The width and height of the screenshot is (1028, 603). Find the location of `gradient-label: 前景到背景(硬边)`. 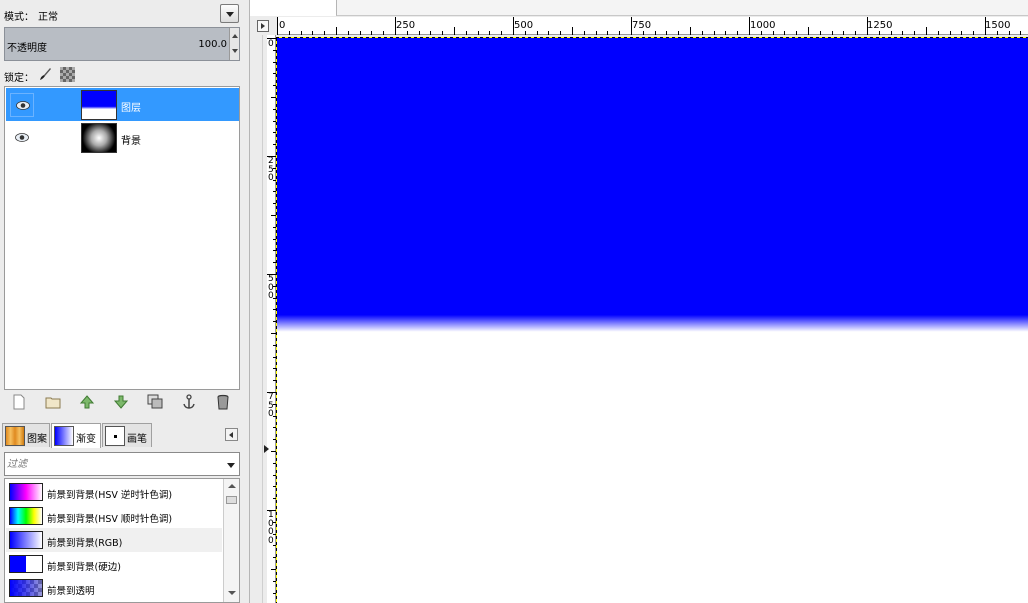

gradient-label: 前景到背景(硬边) is located at coordinates (84, 567).